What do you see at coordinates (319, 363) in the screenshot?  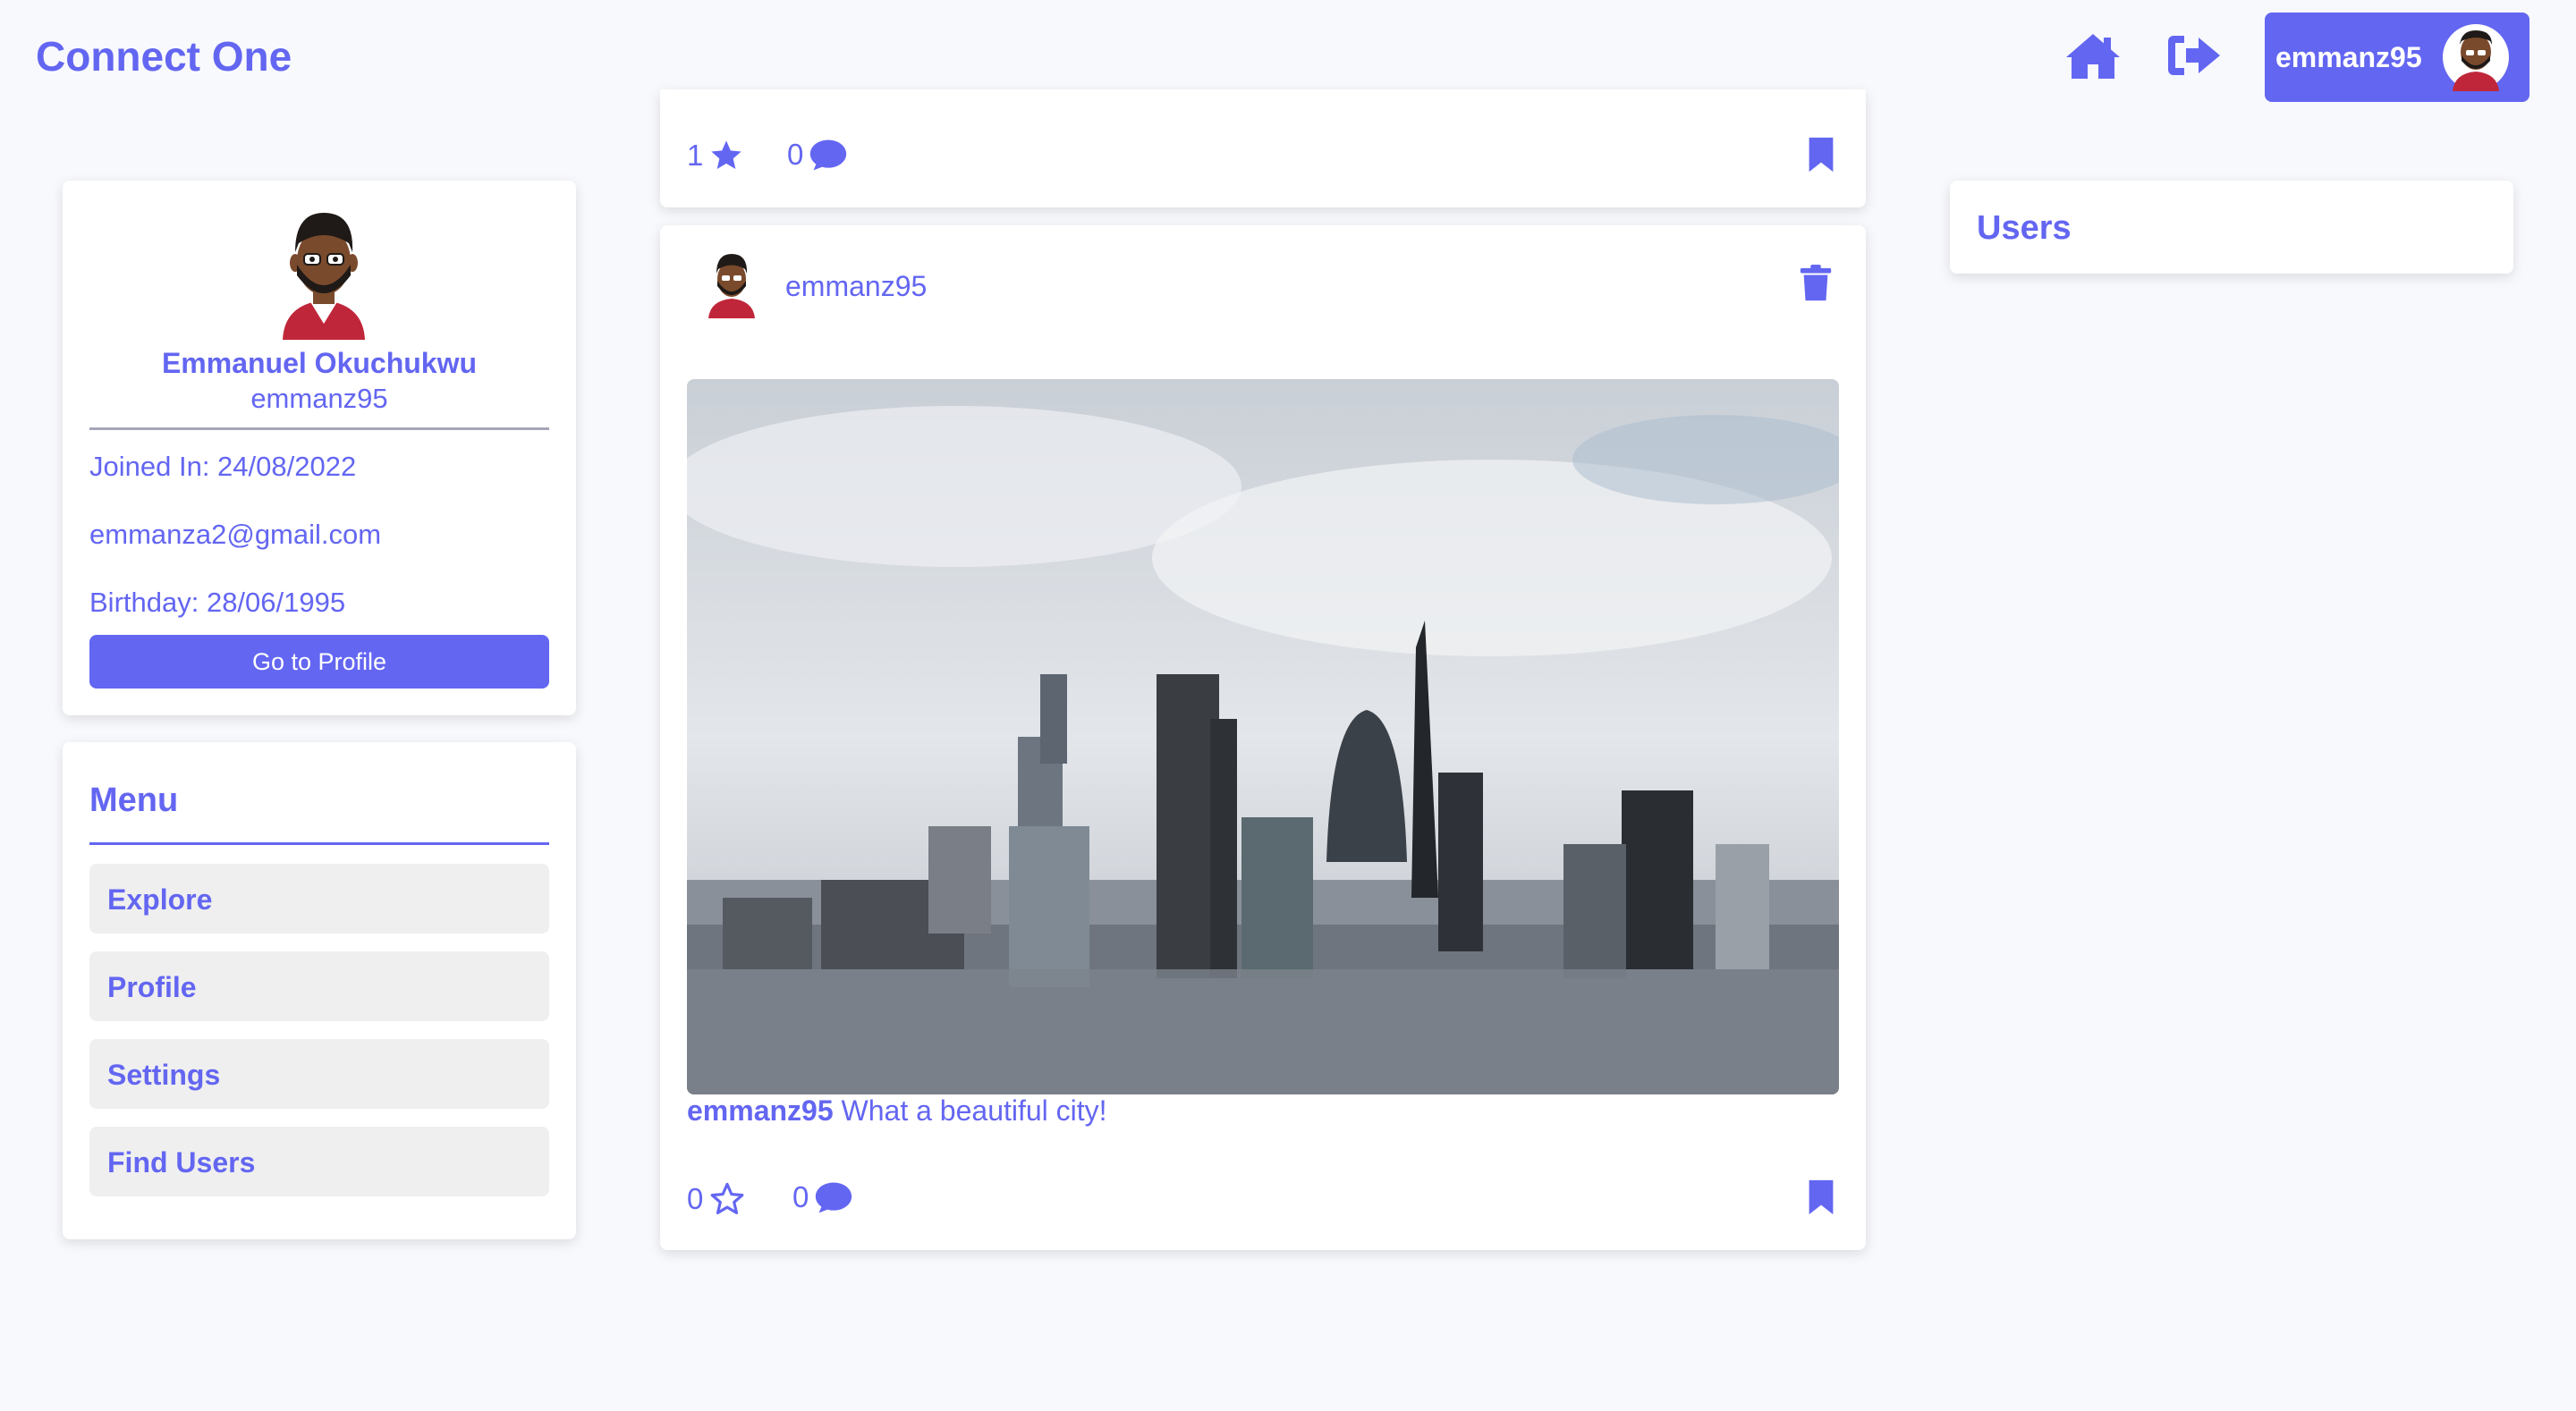 I see `profile-fullname: Emmanuel Okuchukwu` at bounding box center [319, 363].